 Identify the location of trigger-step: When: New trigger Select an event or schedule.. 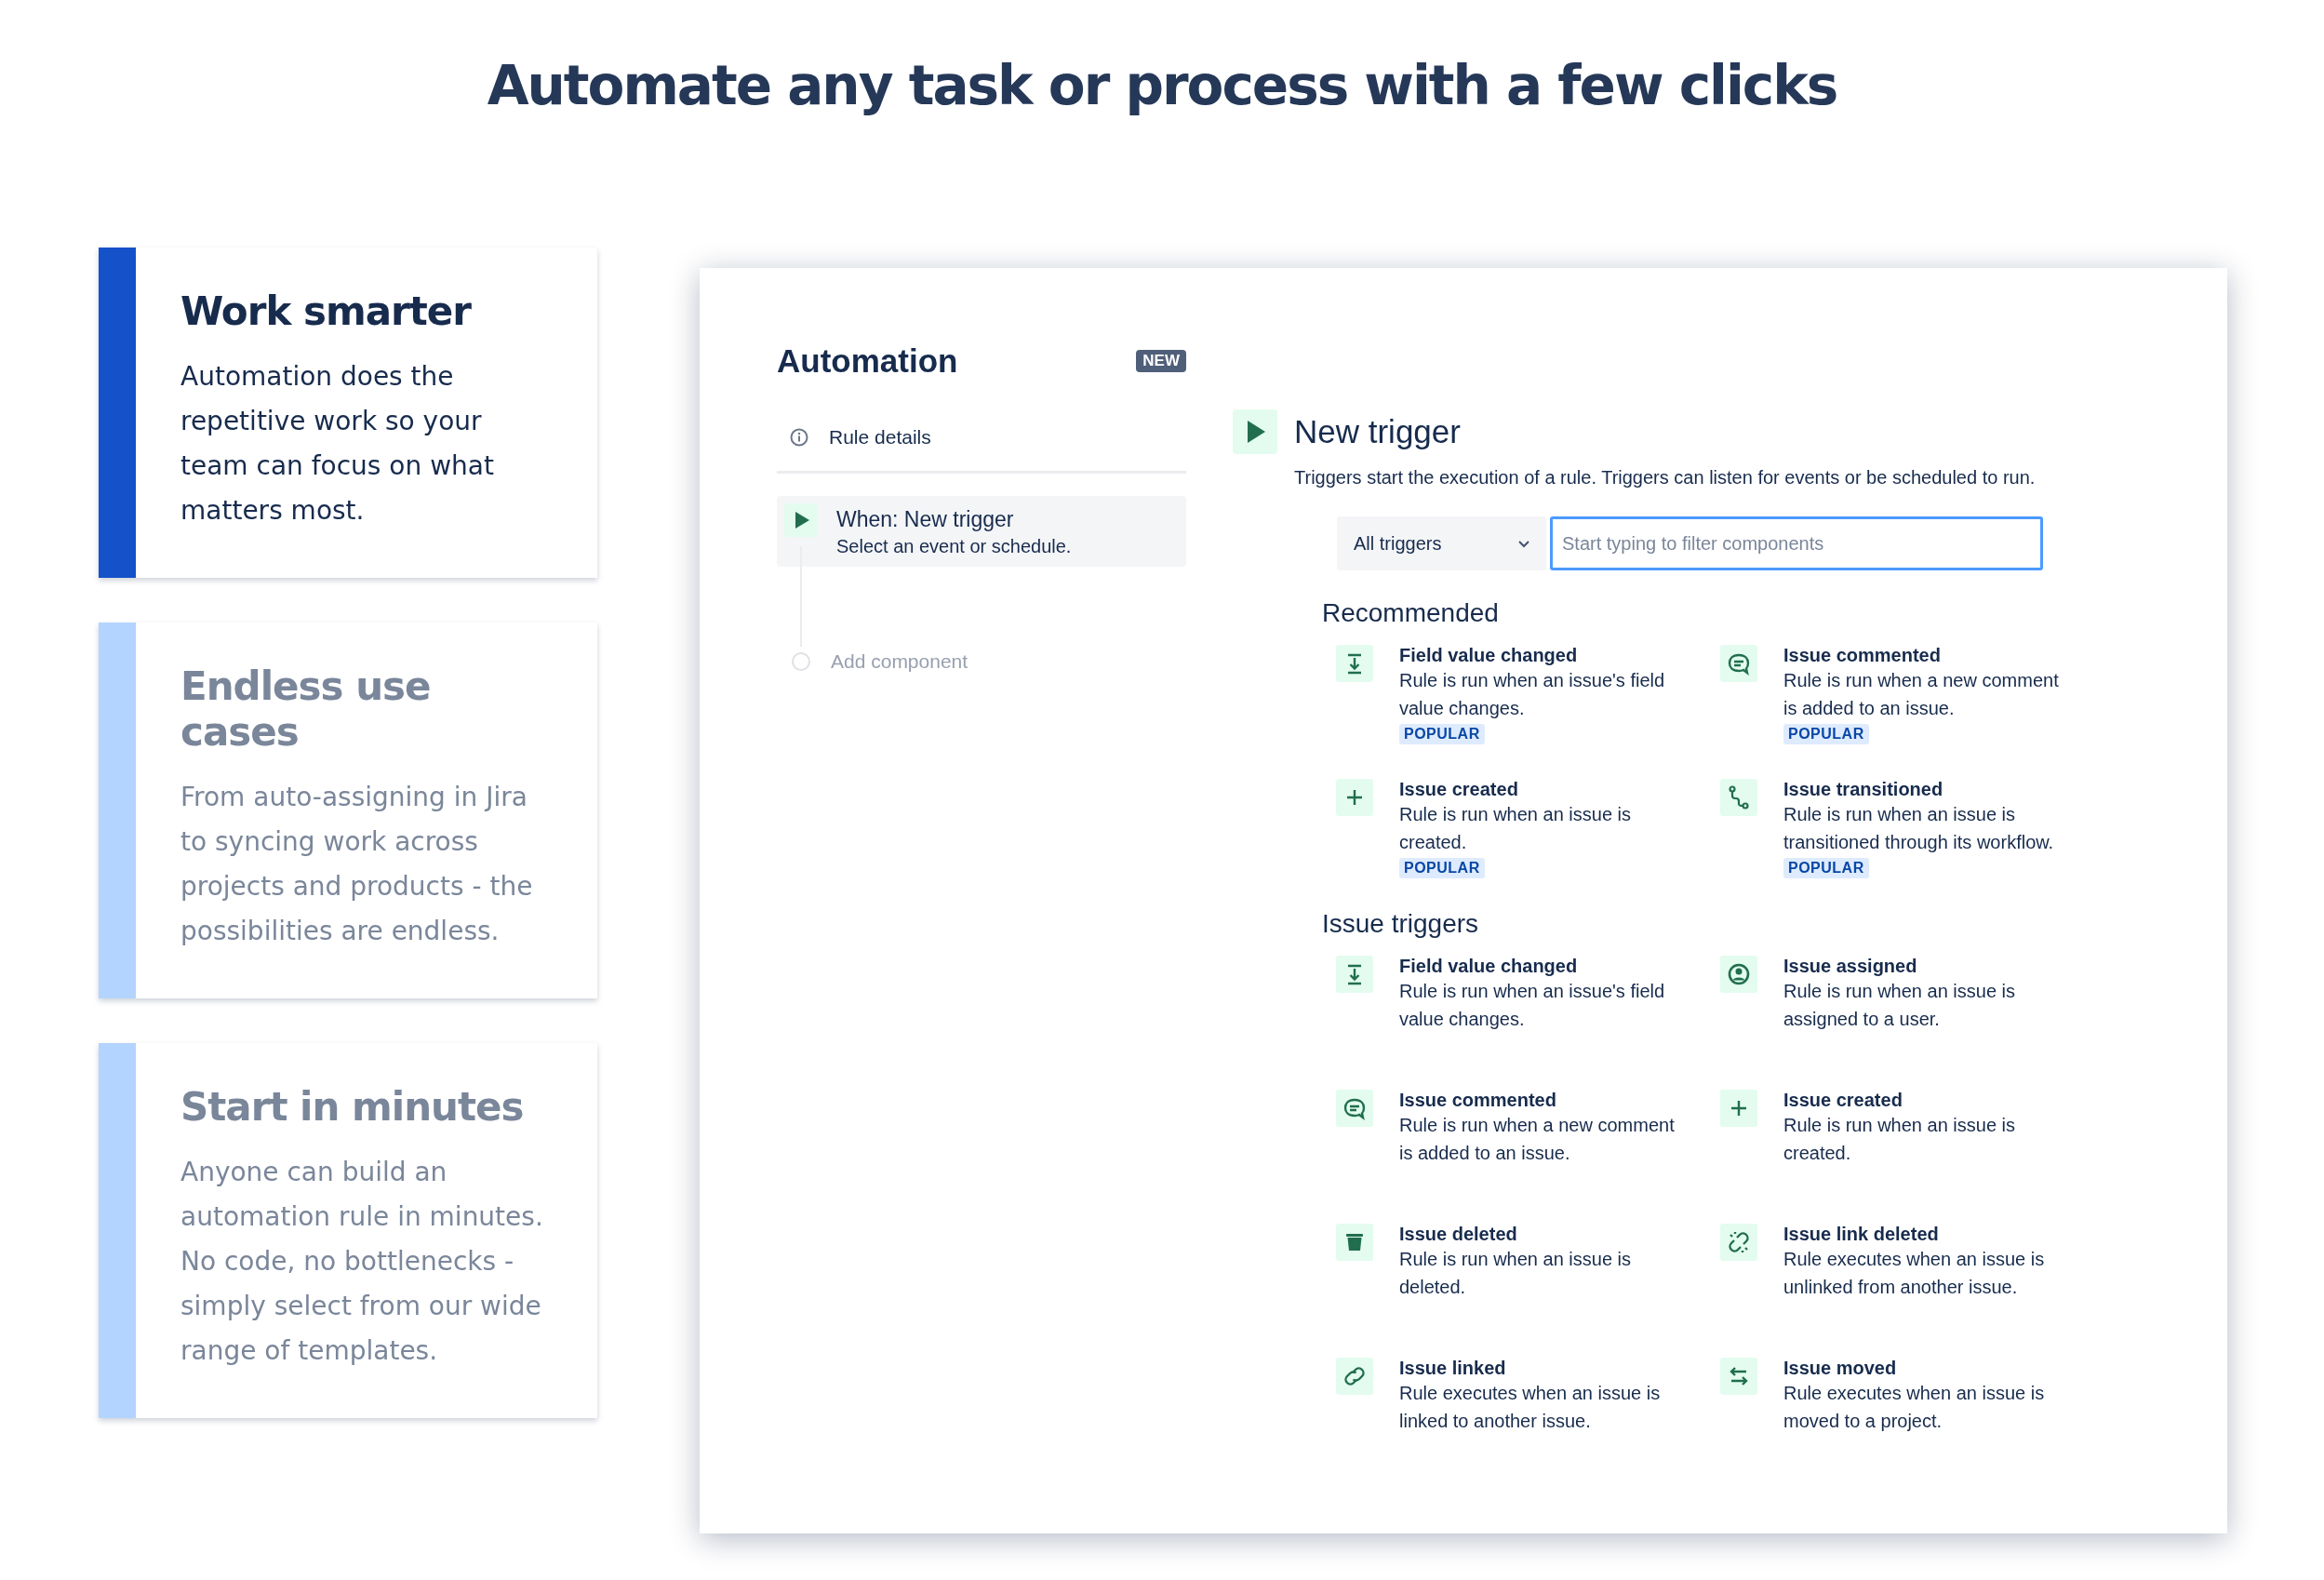
(981, 531).